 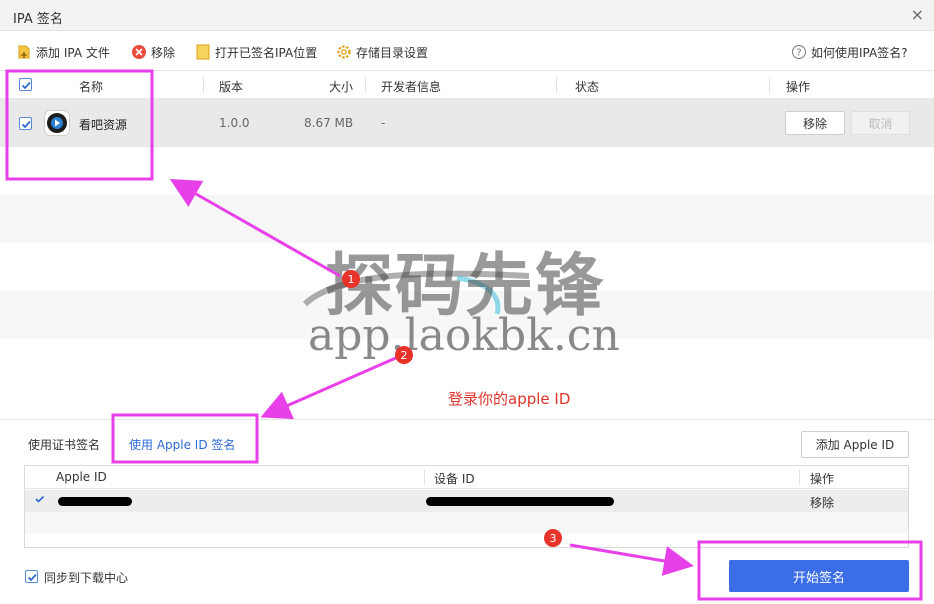 What do you see at coordinates (103, 125) in the screenshot?
I see `app-name: 看吧资源` at bounding box center [103, 125].